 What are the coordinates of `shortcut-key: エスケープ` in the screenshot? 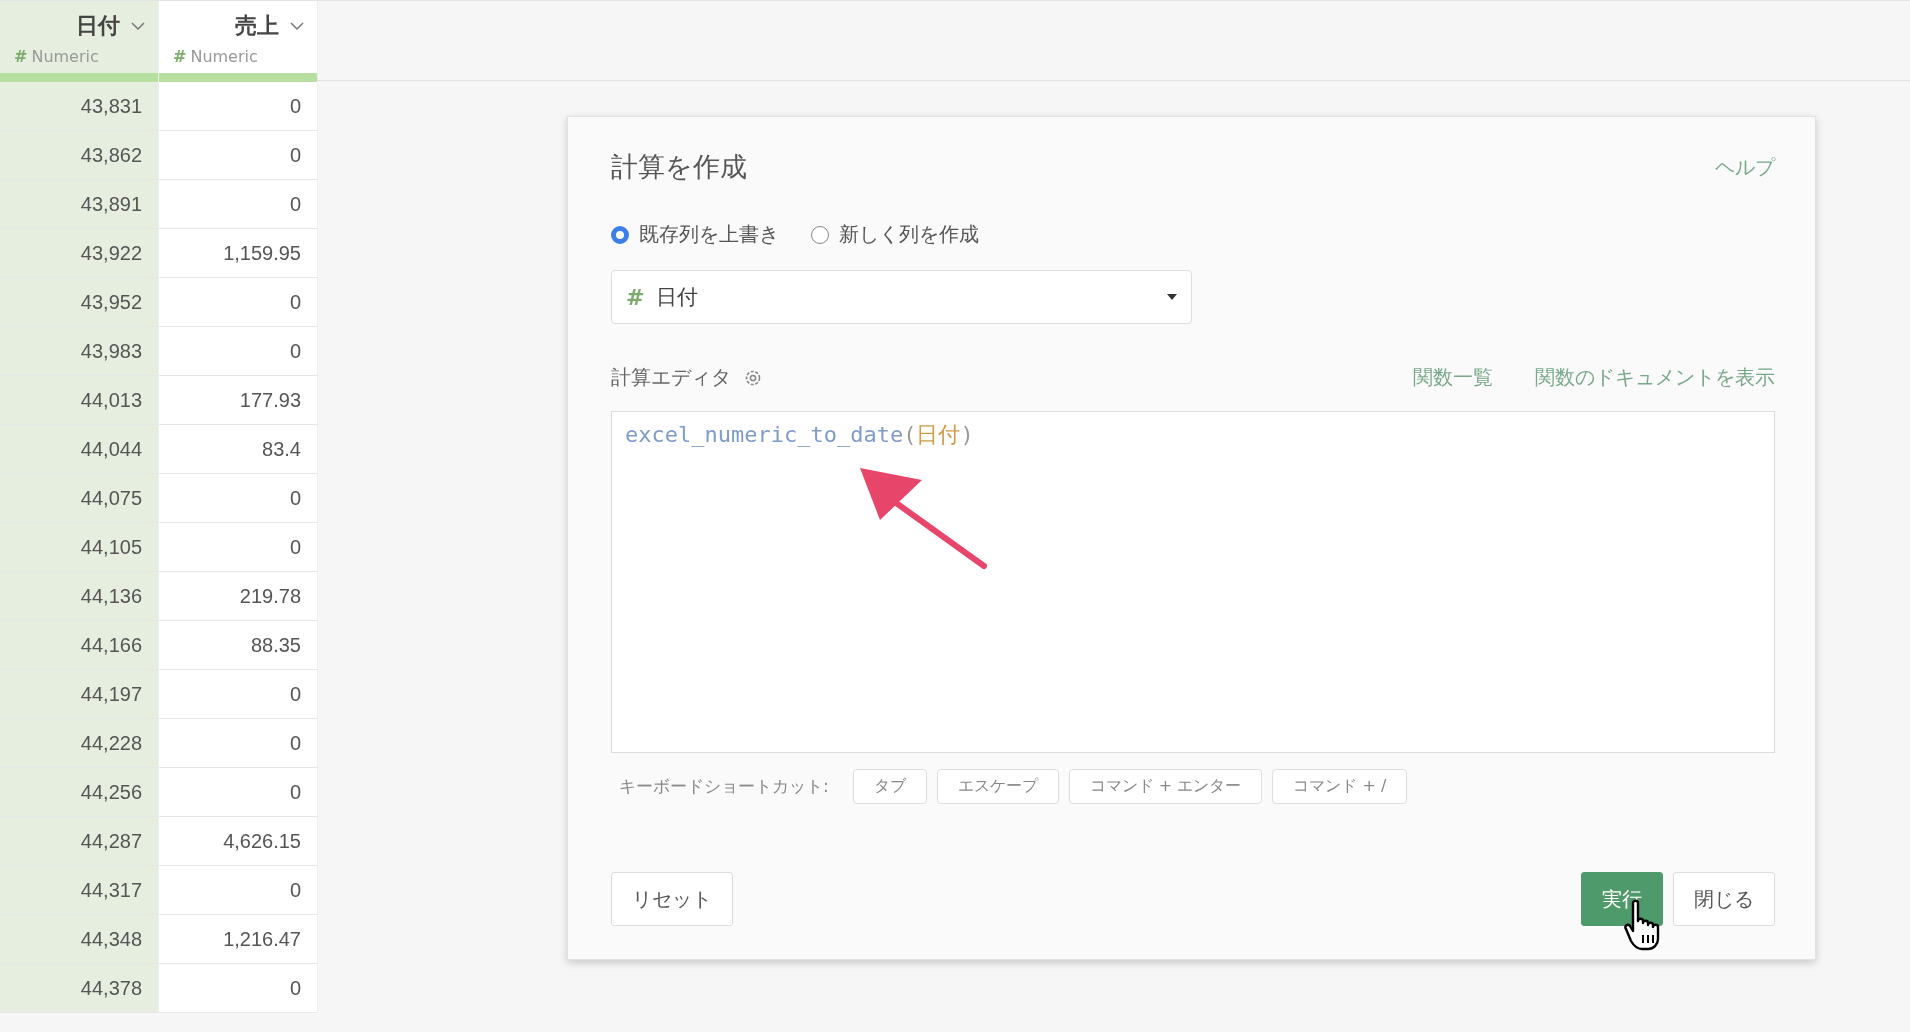 It's located at (997, 786).